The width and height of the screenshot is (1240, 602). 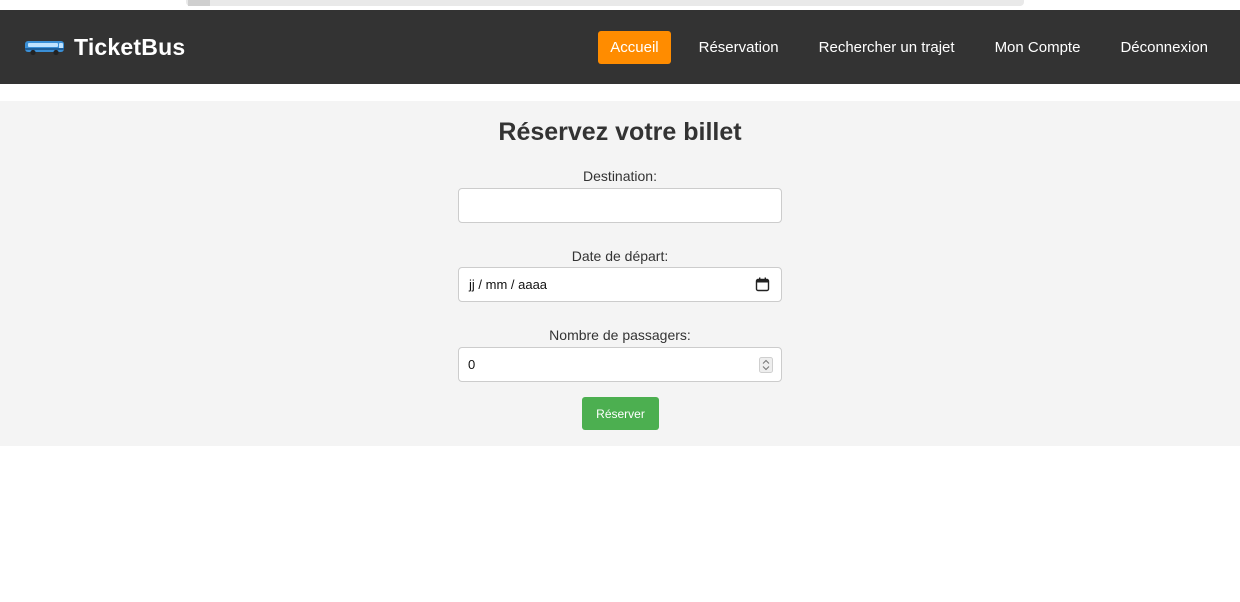 What do you see at coordinates (620, 256) in the screenshot?
I see `date-label: Date de départ:` at bounding box center [620, 256].